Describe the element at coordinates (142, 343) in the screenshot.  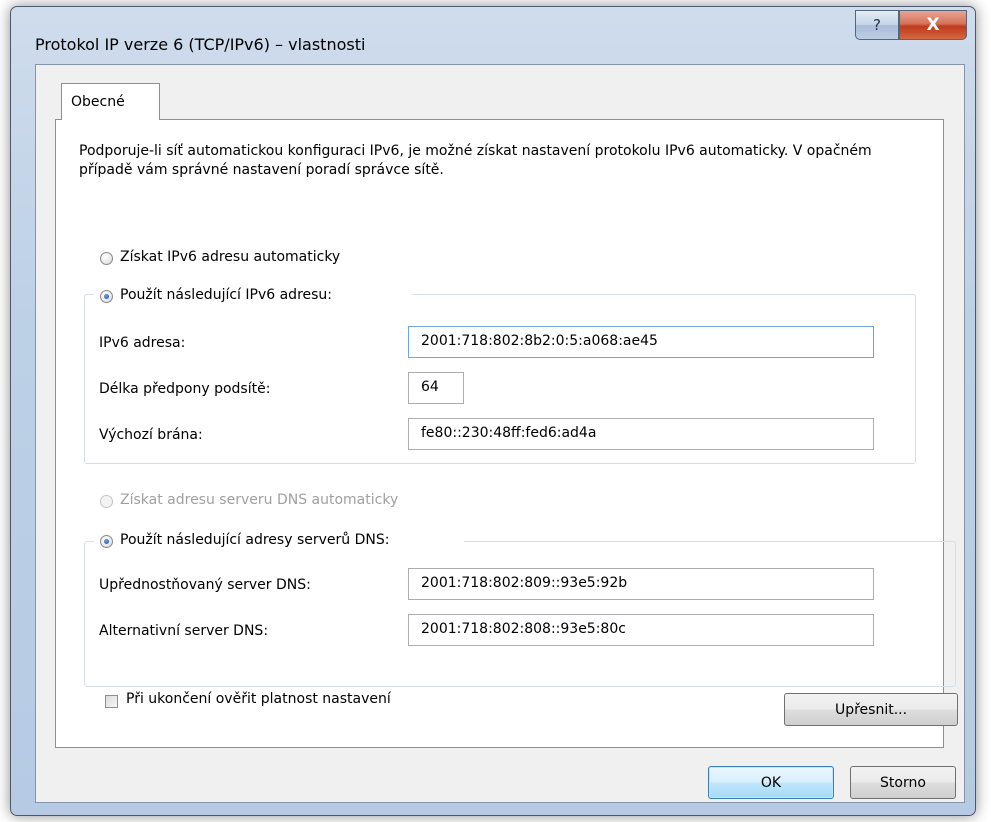
I see `ipv6-address-label: IPv6 adresa:` at that location.